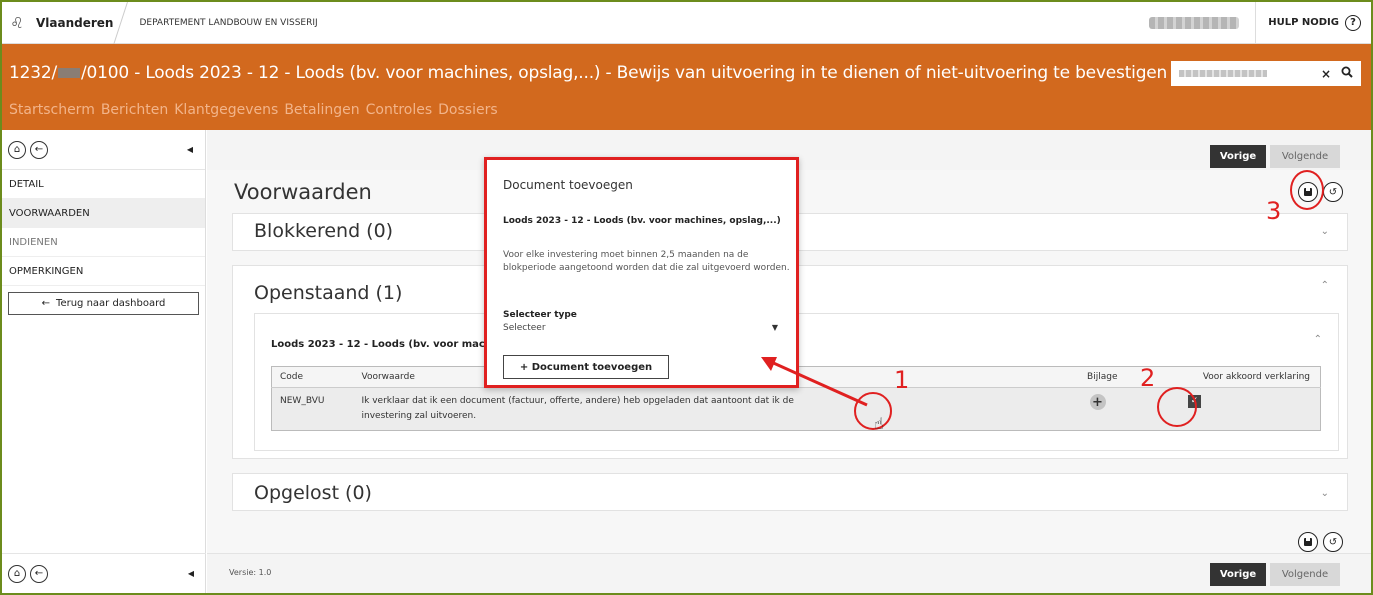 The height and width of the screenshot is (595, 1373). What do you see at coordinates (1353, 22) in the screenshot?
I see `help-icon: ?` at bounding box center [1353, 22].